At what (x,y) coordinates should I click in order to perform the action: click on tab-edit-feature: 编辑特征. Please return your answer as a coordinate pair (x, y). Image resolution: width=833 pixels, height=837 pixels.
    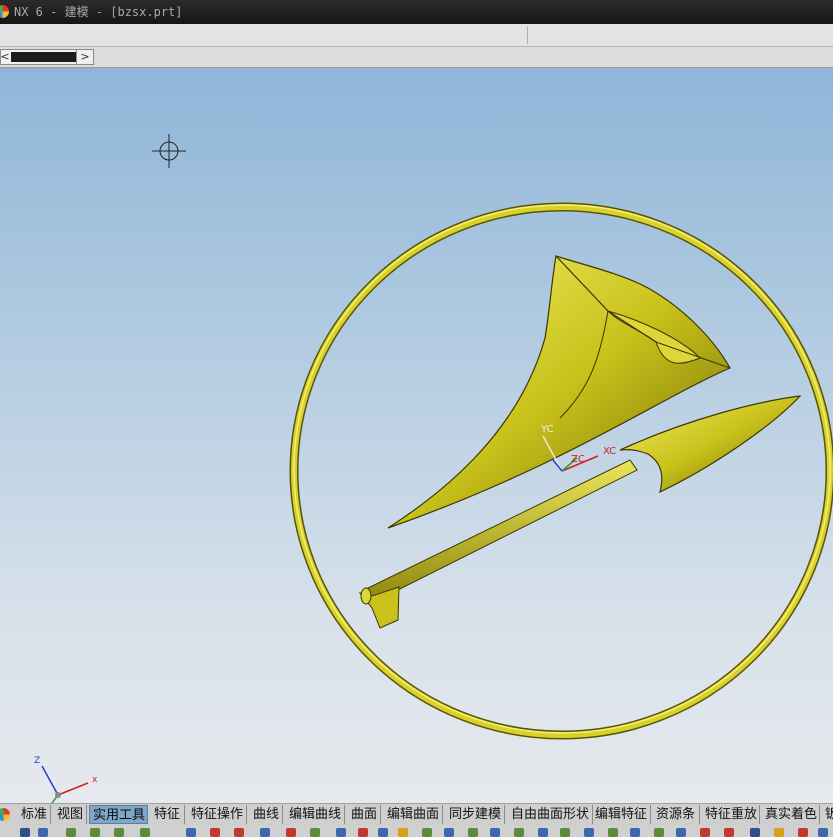
    Looking at the image, I should click on (621, 814).